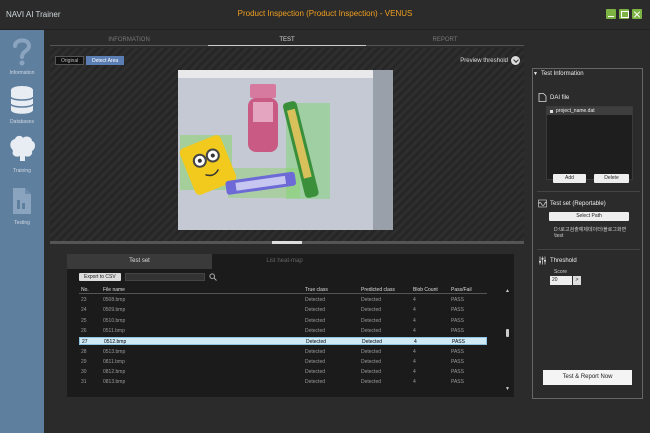 The image size is (650, 433). Describe the element at coordinates (561, 272) in the screenshot. I see `score-label: Score` at that location.